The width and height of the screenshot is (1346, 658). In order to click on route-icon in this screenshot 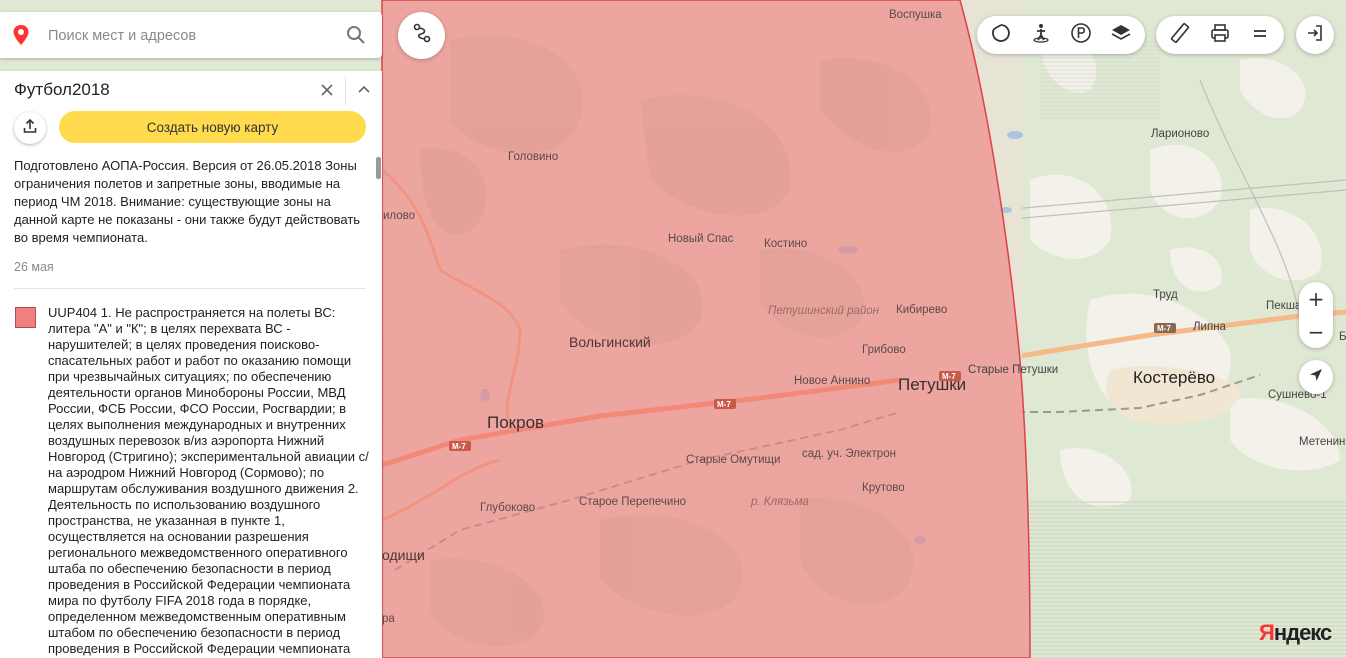, I will do `click(422, 35)`.